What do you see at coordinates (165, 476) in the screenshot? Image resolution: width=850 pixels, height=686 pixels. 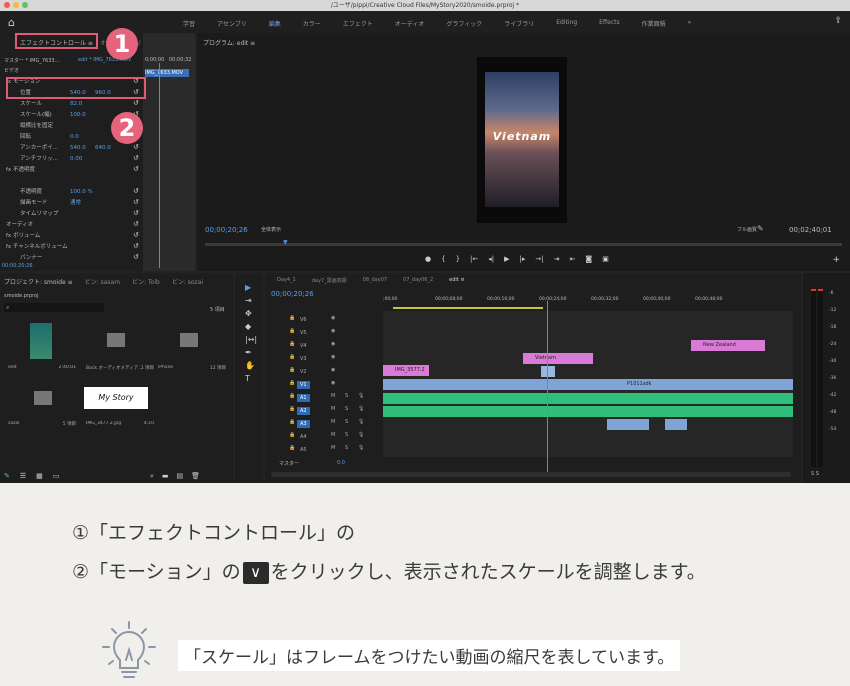 I see `new-bin-icon: ▬` at bounding box center [165, 476].